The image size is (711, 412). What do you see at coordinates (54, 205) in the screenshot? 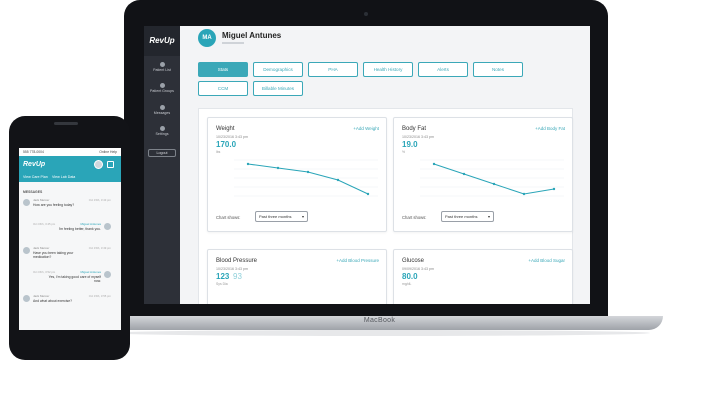
I see `message-text: How are you feeling today?` at bounding box center [54, 205].